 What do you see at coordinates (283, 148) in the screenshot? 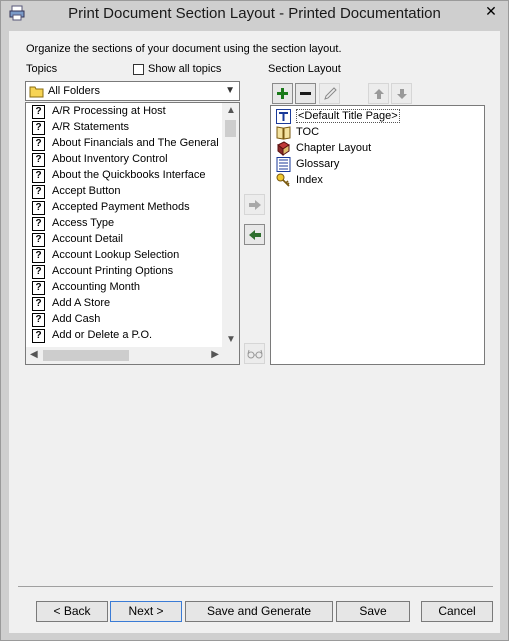
I see `chapter-book-icon` at bounding box center [283, 148].